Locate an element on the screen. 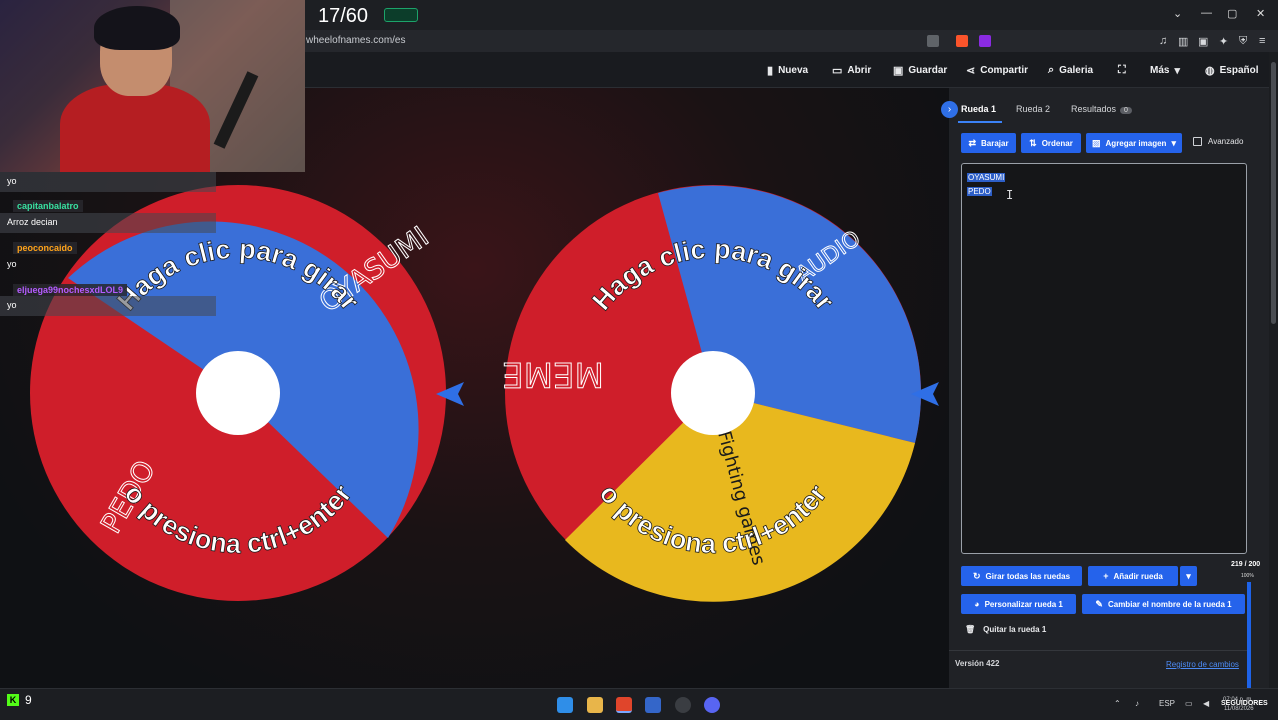 Image resolution: width=1278 pixels, height=720 pixels. close-icon: ✕ is located at coordinates (1260, 13).